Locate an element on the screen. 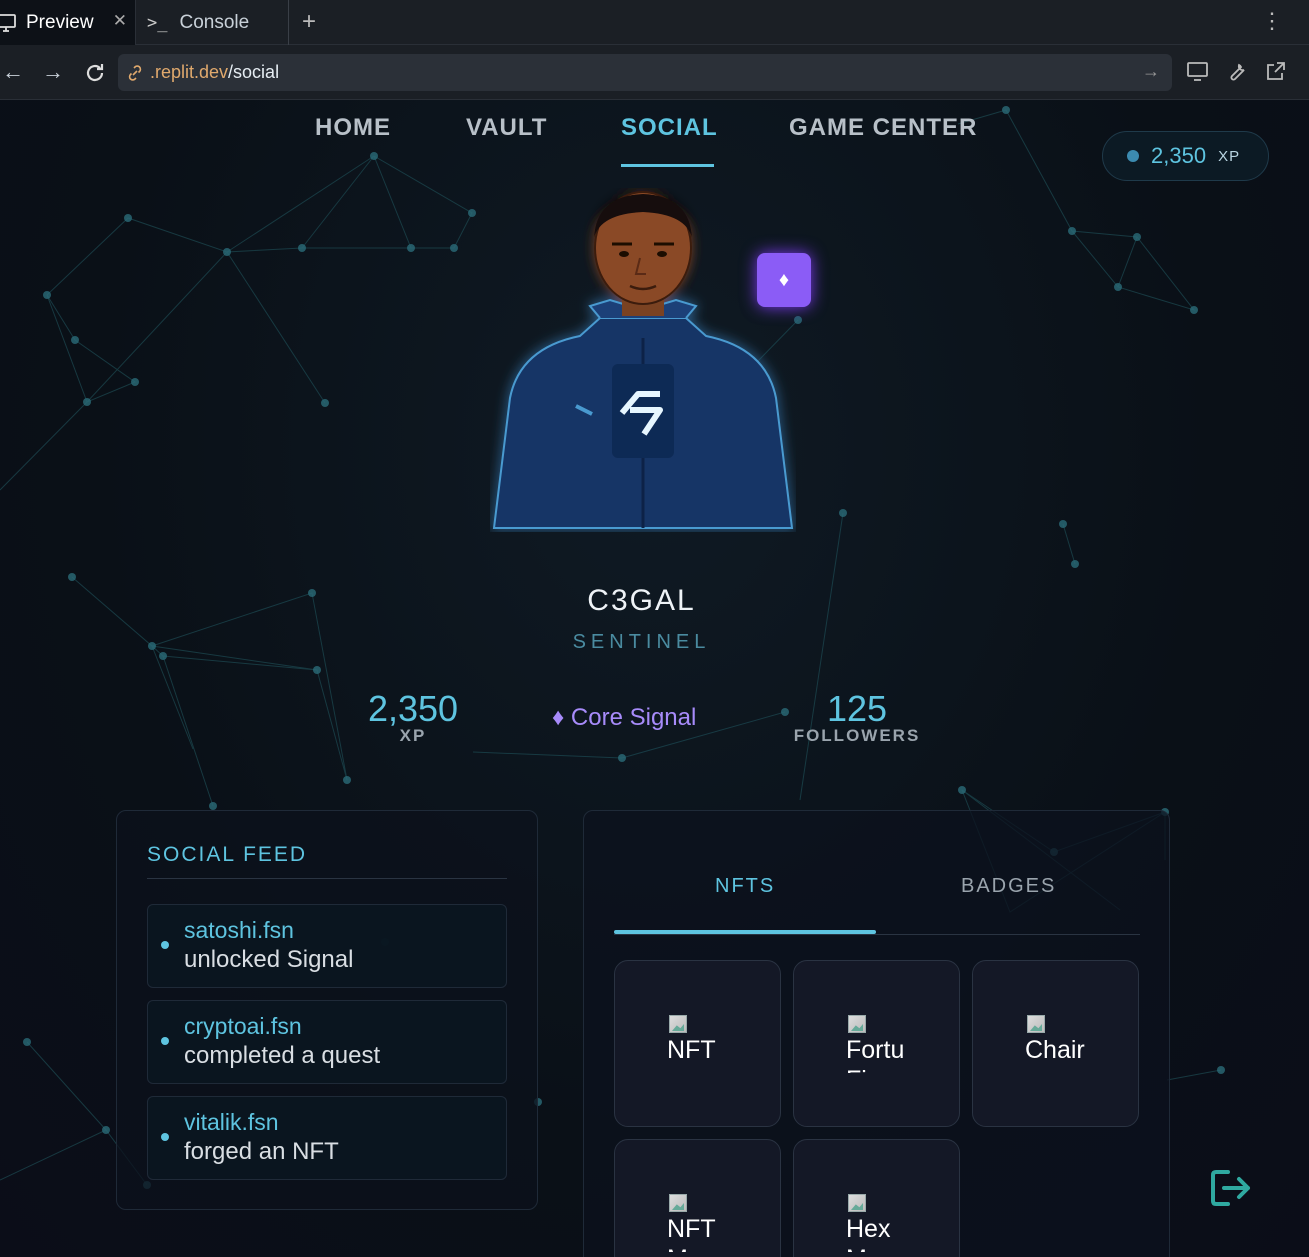 Image resolution: width=1309 pixels, height=1257 pixels. stat-xp-value: 2,350 is located at coordinates (413, 708).